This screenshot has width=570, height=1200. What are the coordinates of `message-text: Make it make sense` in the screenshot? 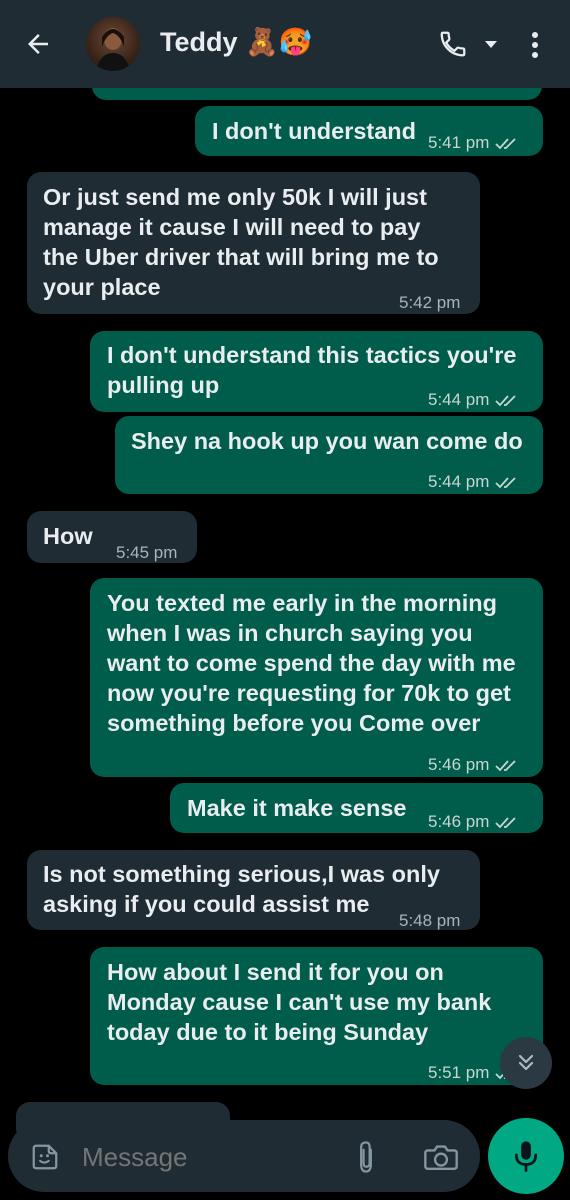 It's located at (297, 808).